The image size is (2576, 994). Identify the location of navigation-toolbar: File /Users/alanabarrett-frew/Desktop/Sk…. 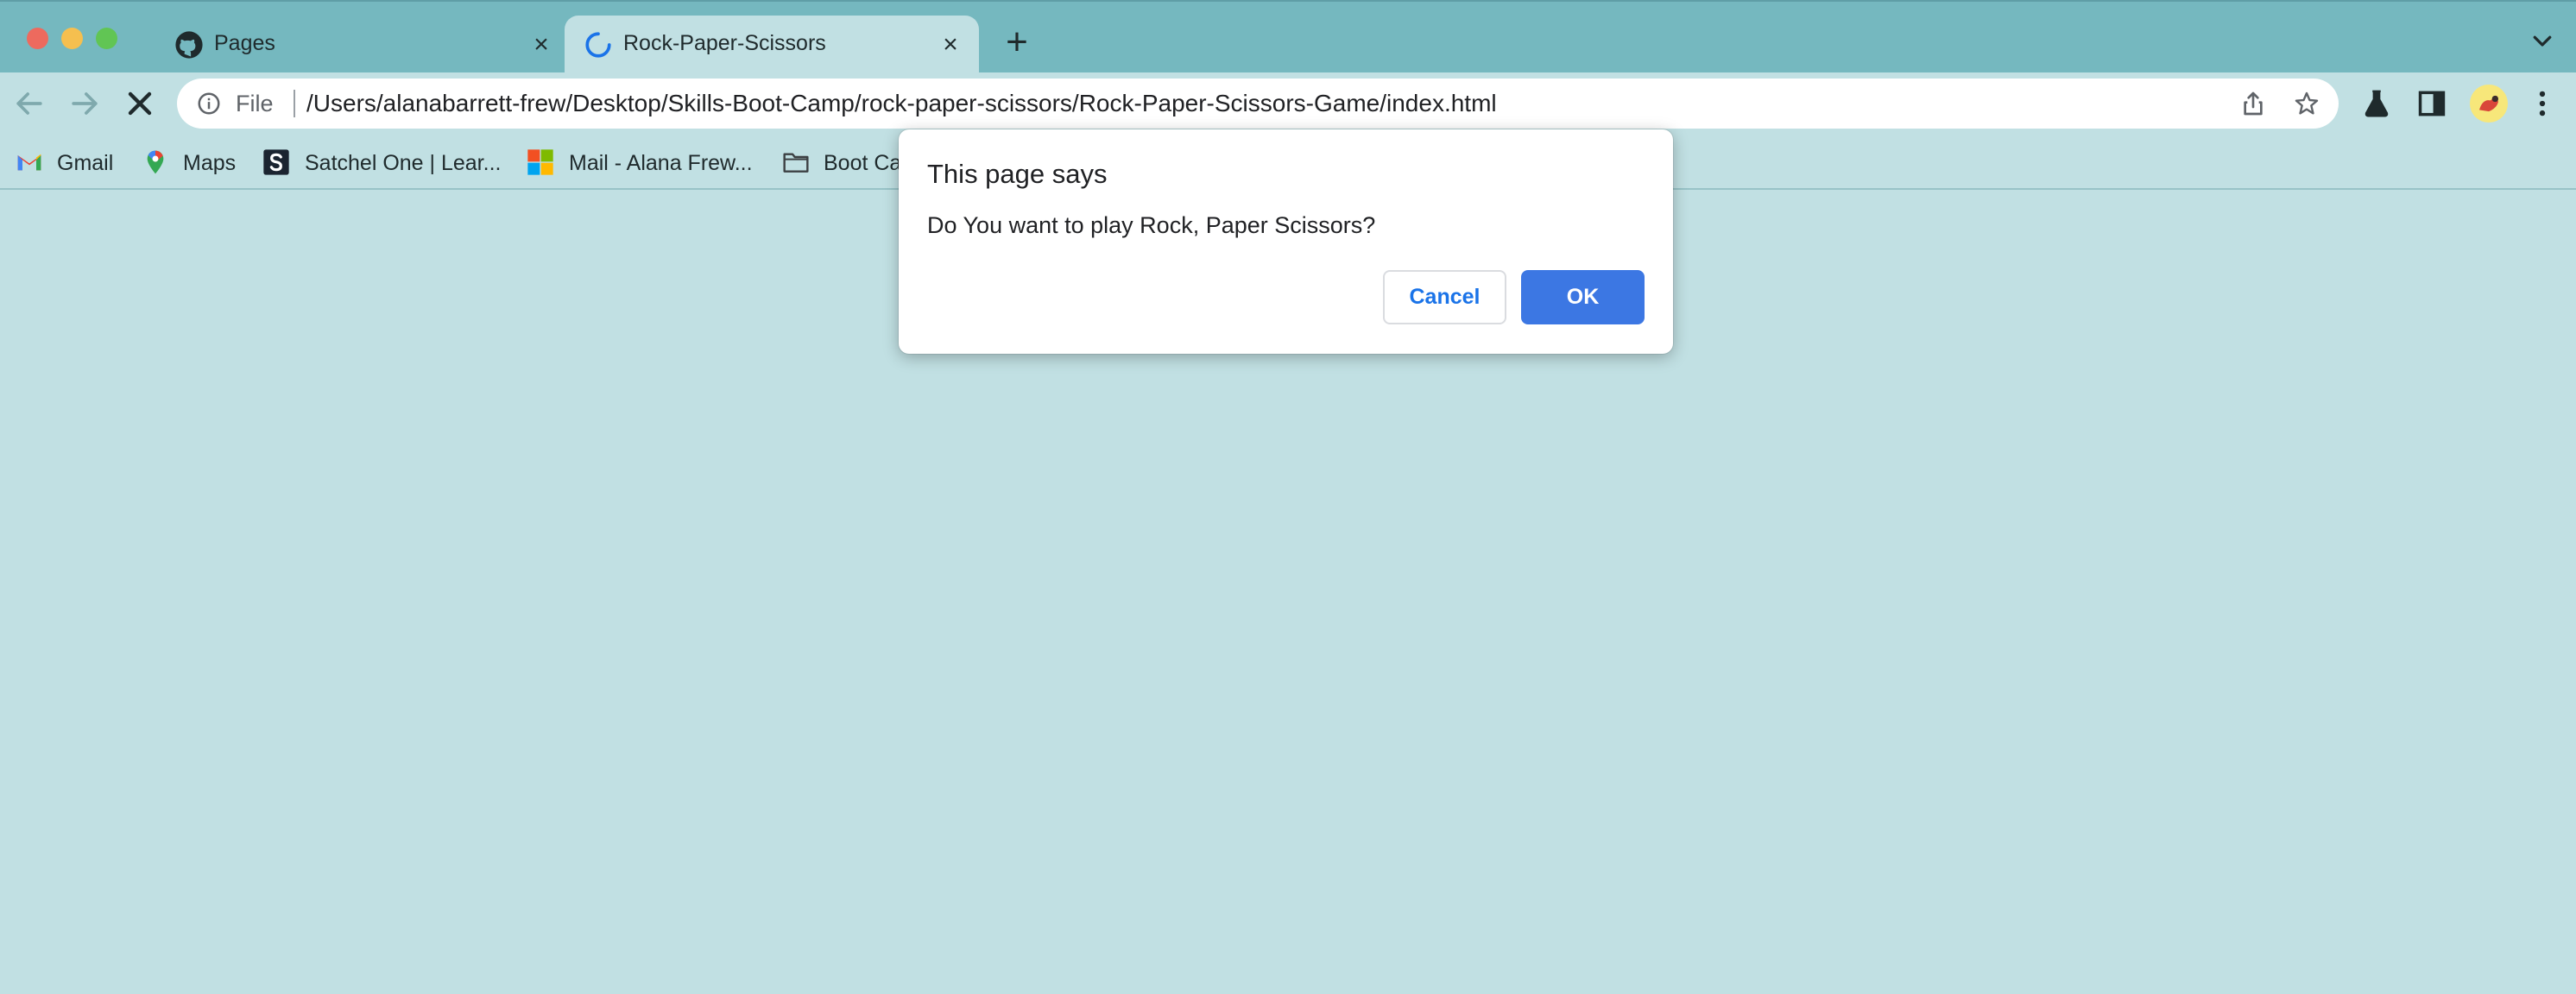
(1288, 103).